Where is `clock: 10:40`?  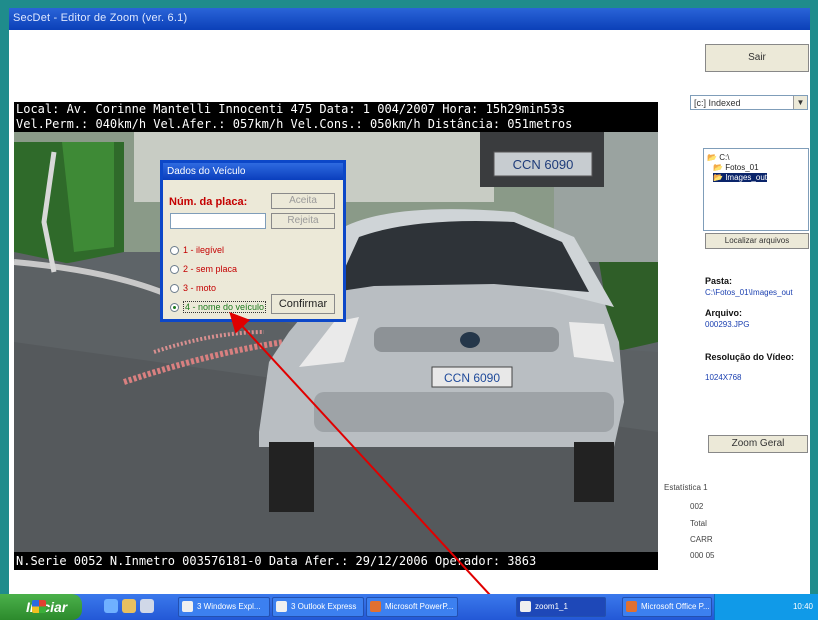 clock: 10:40 is located at coordinates (802, 606).